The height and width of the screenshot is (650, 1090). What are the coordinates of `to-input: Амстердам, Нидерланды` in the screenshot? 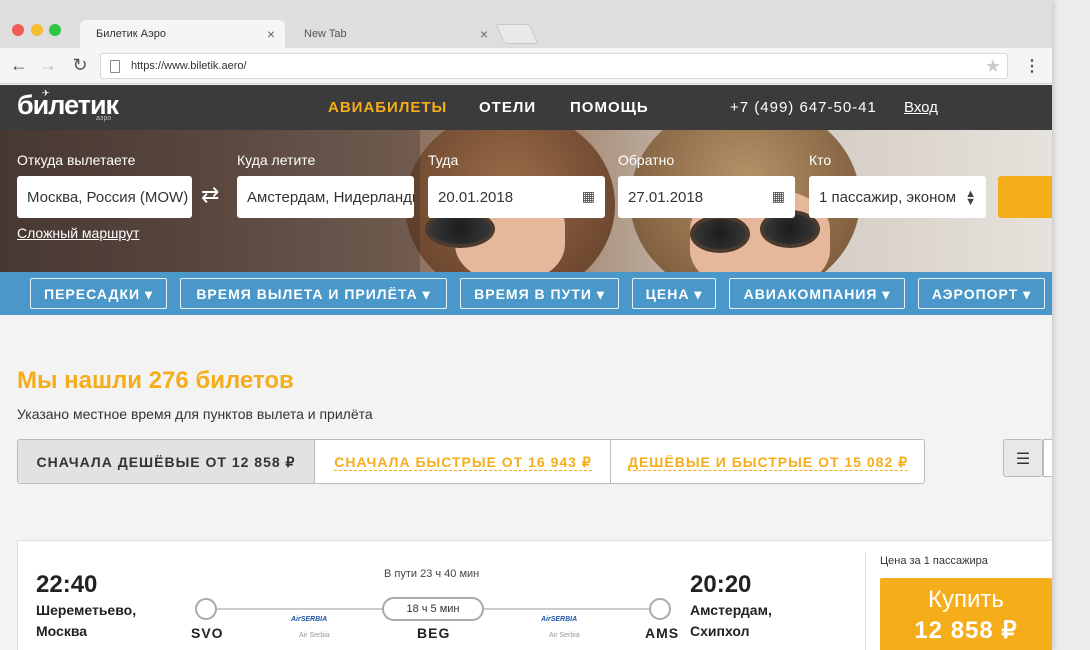 It's located at (325, 197).